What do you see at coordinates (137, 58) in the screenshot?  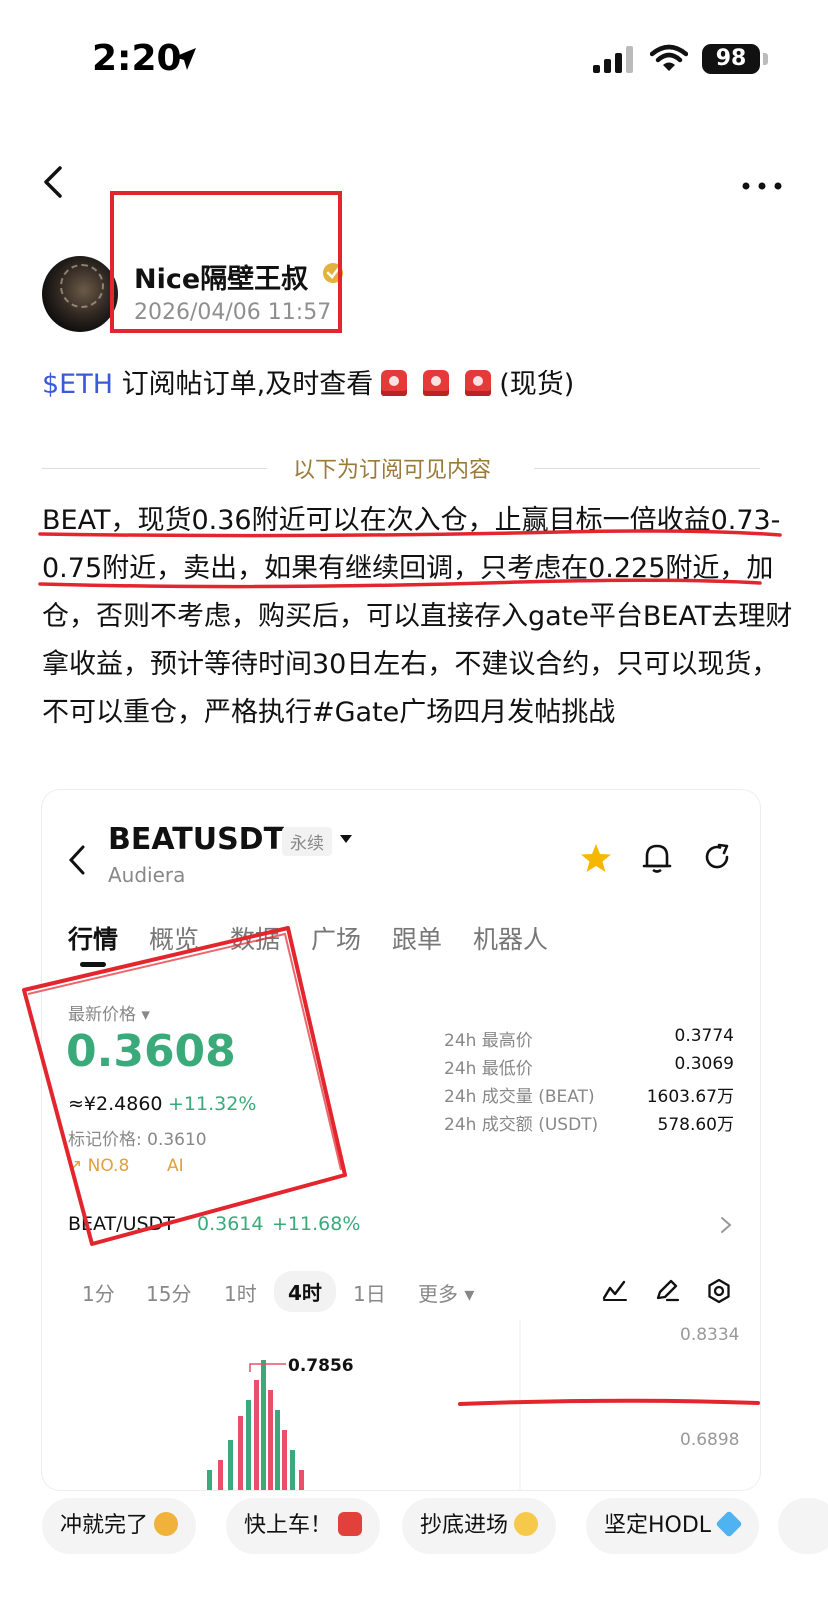 I see `status-time: 2:20` at bounding box center [137, 58].